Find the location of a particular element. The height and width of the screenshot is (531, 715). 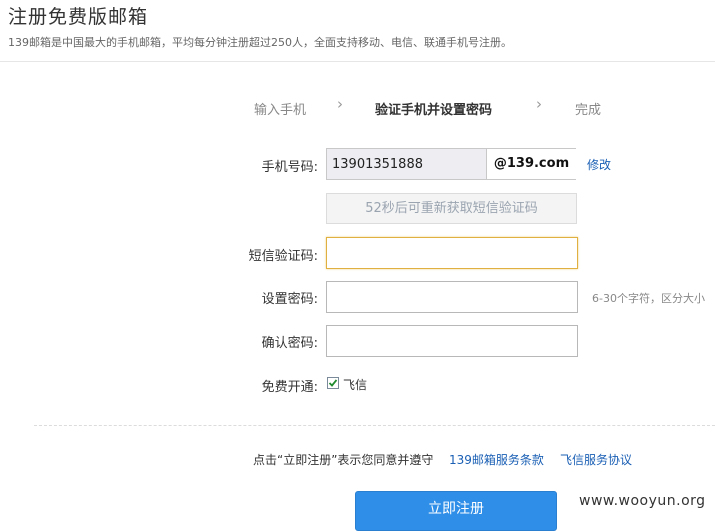

checkmark-icon is located at coordinates (333, 383).